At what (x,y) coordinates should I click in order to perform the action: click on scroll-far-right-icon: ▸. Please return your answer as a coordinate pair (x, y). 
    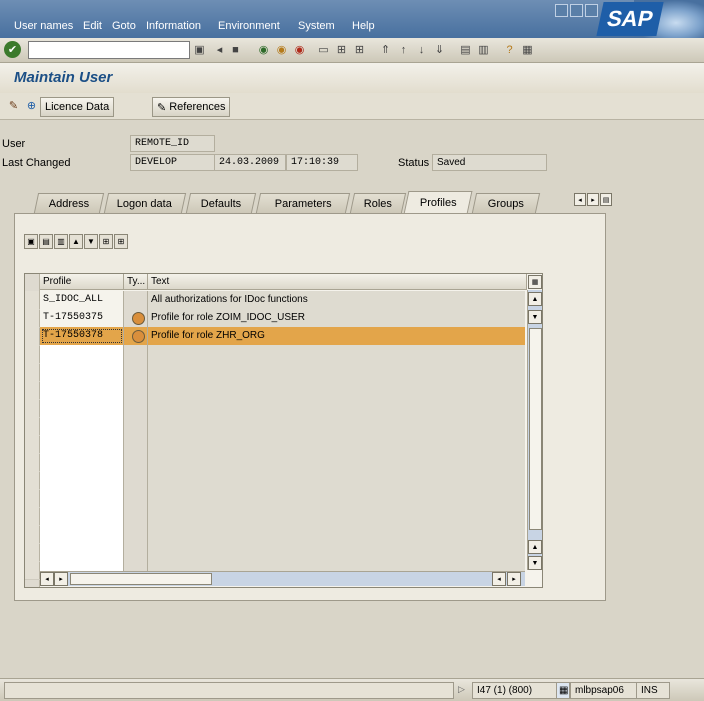
    Looking at the image, I should click on (514, 579).